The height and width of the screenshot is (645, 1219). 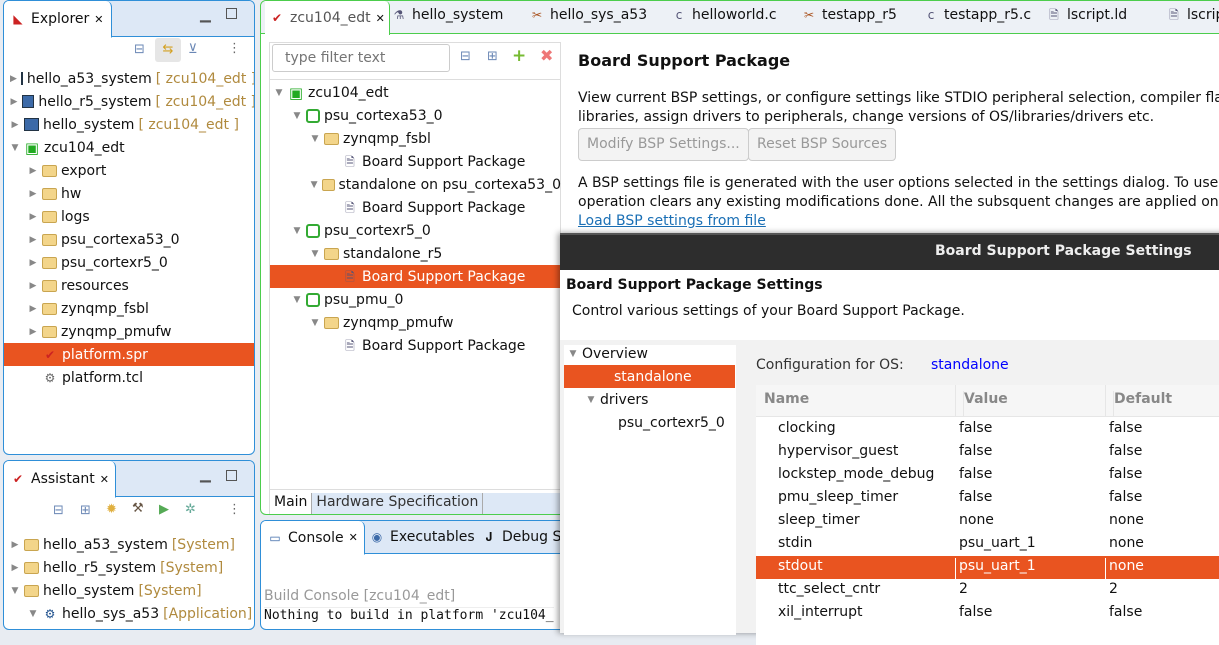 I want to click on editor-tab: 🗎 lscript, so click(x=1192, y=15).